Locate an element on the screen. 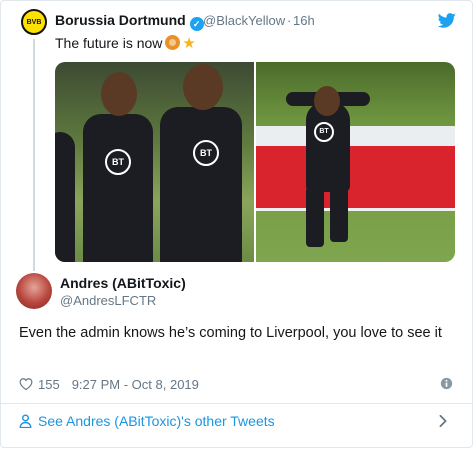 The image size is (475, 450). parent-timestamp: 16h is located at coordinates (304, 20).